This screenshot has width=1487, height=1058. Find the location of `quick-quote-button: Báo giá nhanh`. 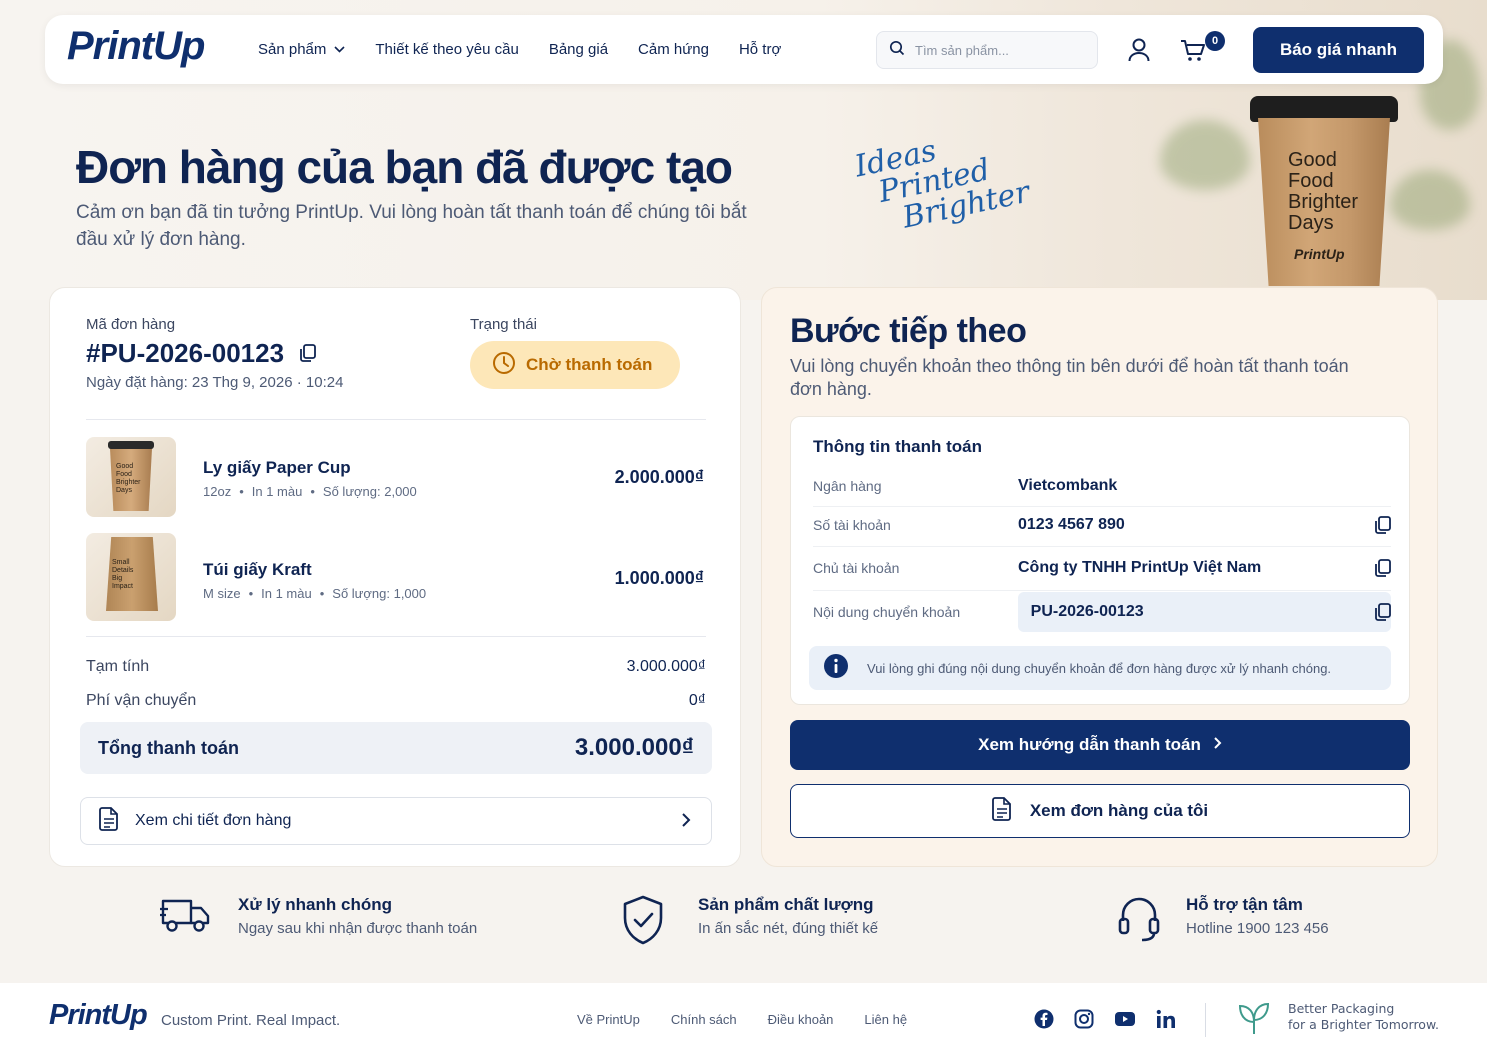

quick-quote-button: Báo giá nhanh is located at coordinates (1338, 50).